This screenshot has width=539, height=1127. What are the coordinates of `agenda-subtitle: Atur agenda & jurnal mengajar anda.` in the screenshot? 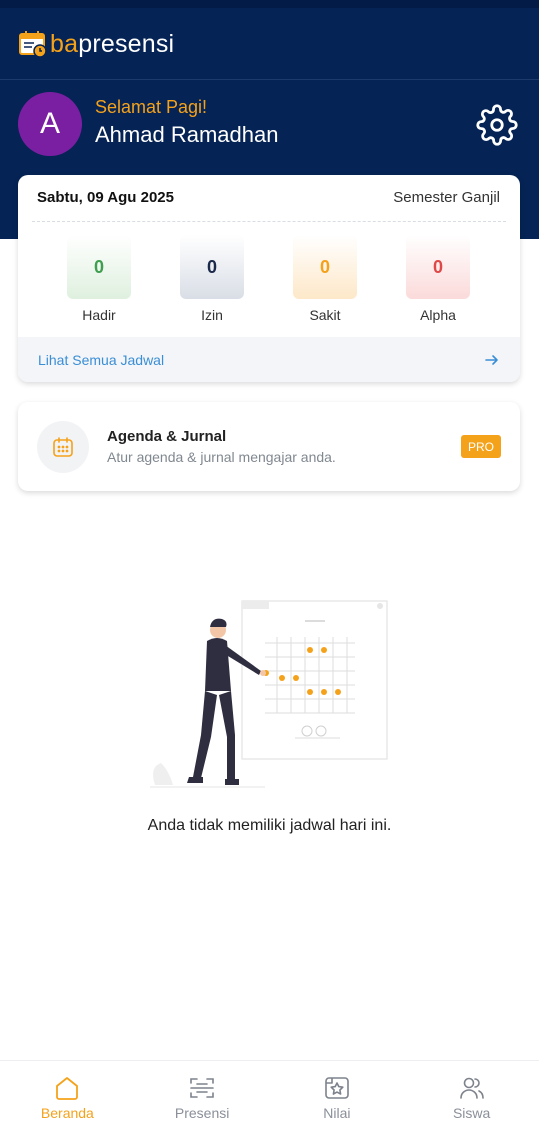 It's located at (221, 457).